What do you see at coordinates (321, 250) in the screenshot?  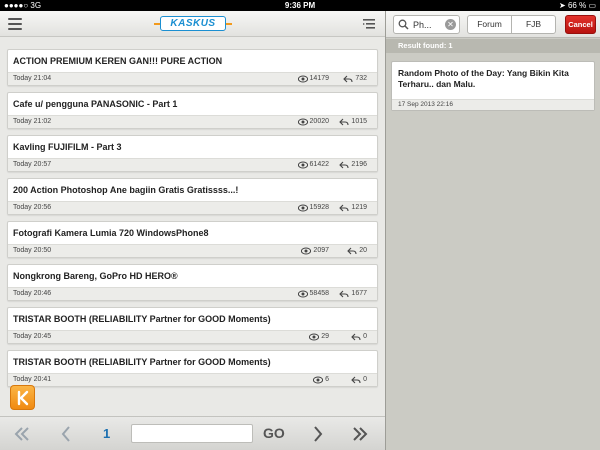 I see `view-count: 2097` at bounding box center [321, 250].